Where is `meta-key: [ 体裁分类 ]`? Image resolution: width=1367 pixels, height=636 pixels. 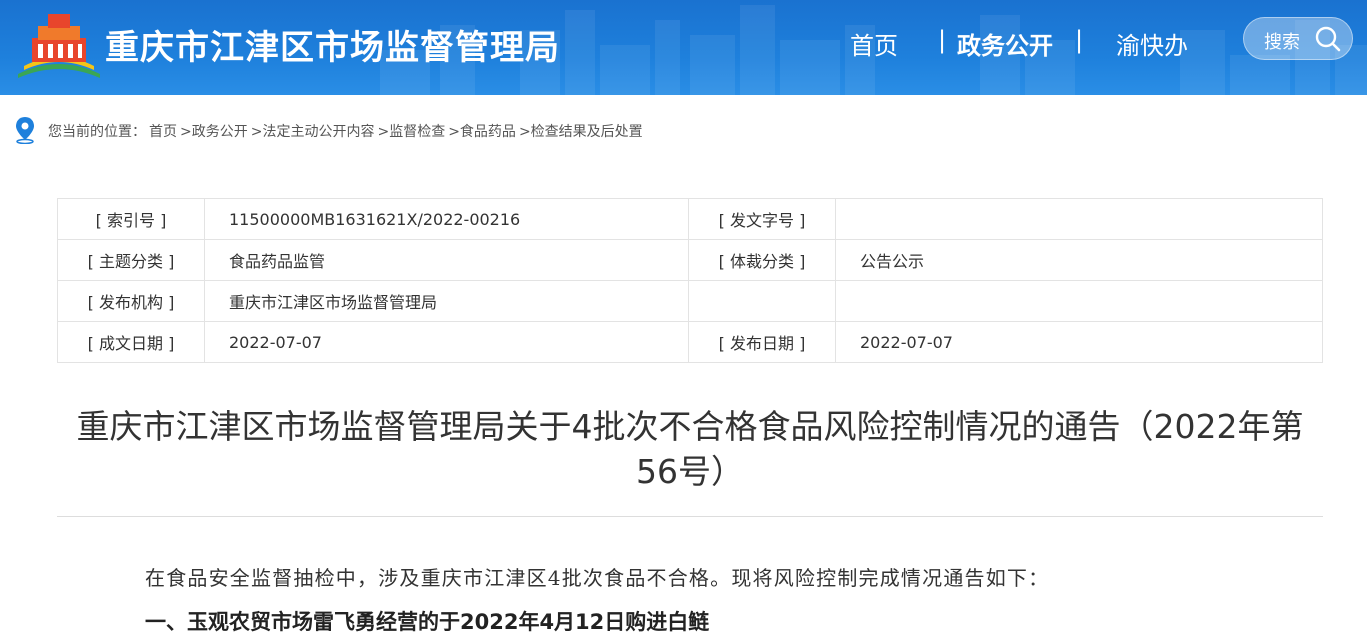
meta-key: [ 体裁分类 ] is located at coordinates (762, 260).